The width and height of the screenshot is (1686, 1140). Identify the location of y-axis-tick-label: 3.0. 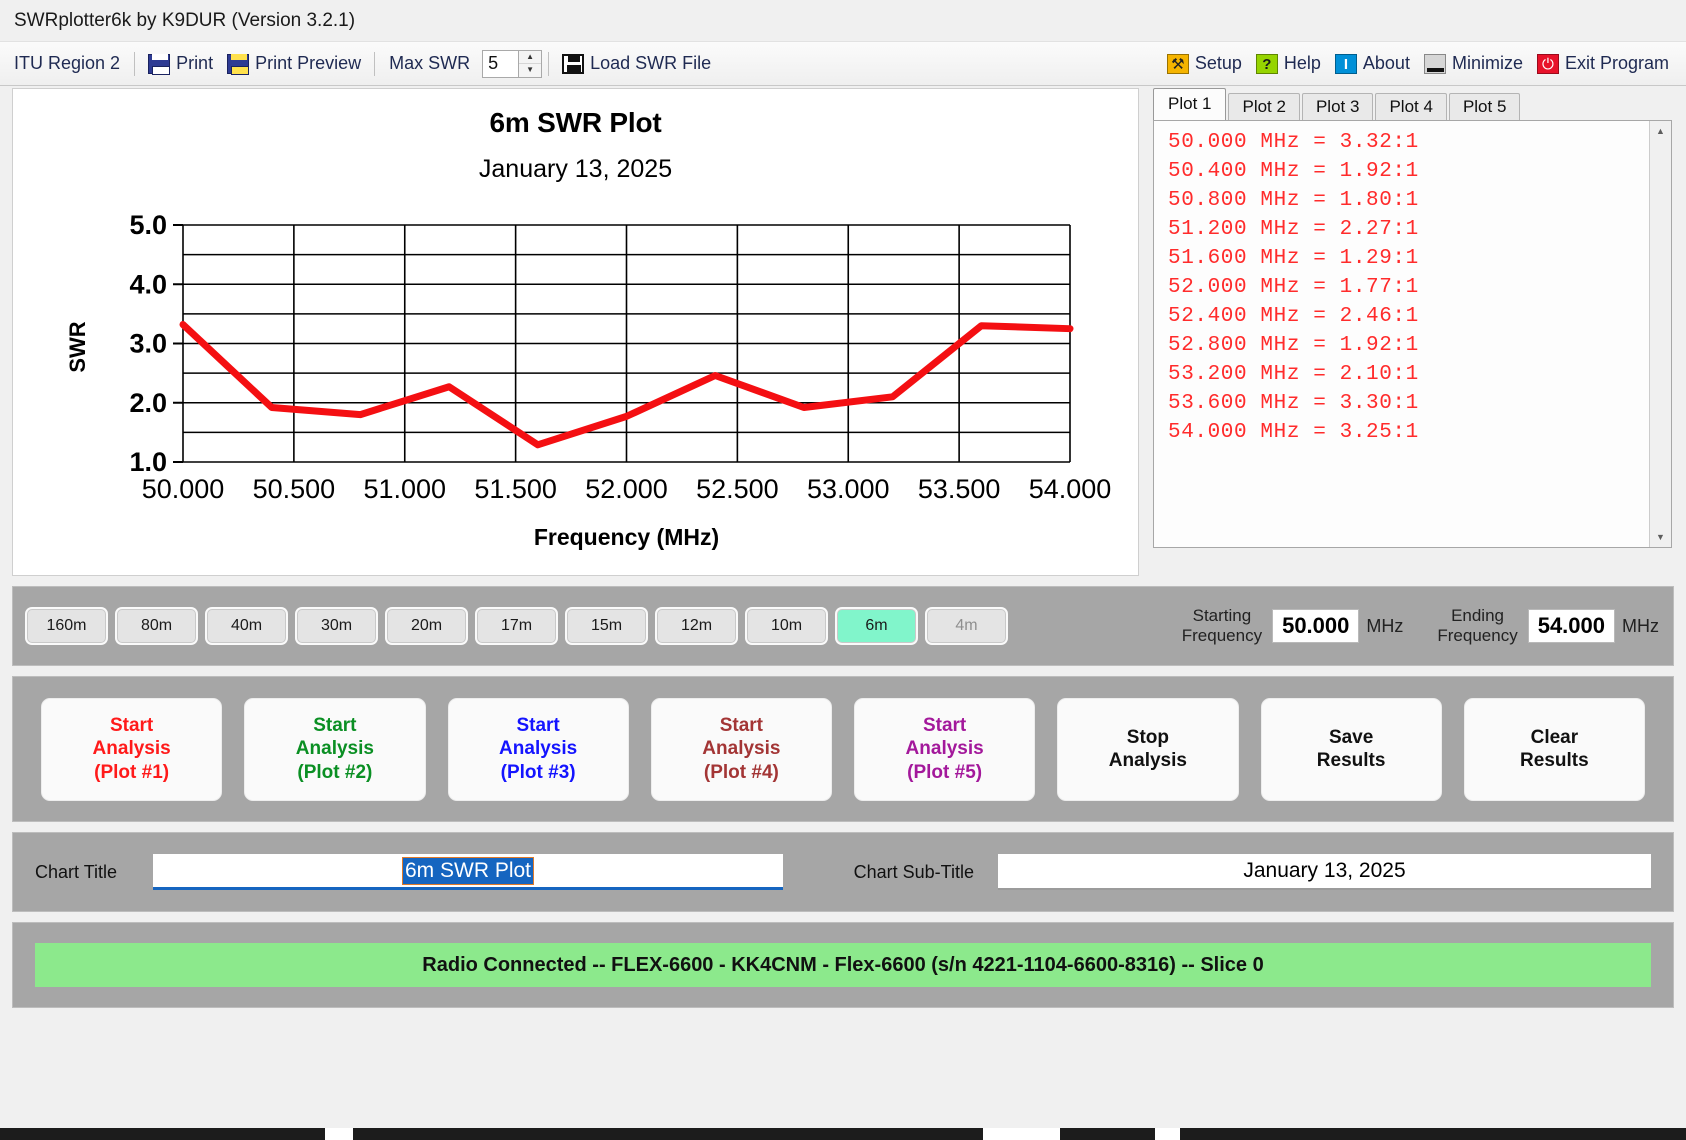
(148, 344).